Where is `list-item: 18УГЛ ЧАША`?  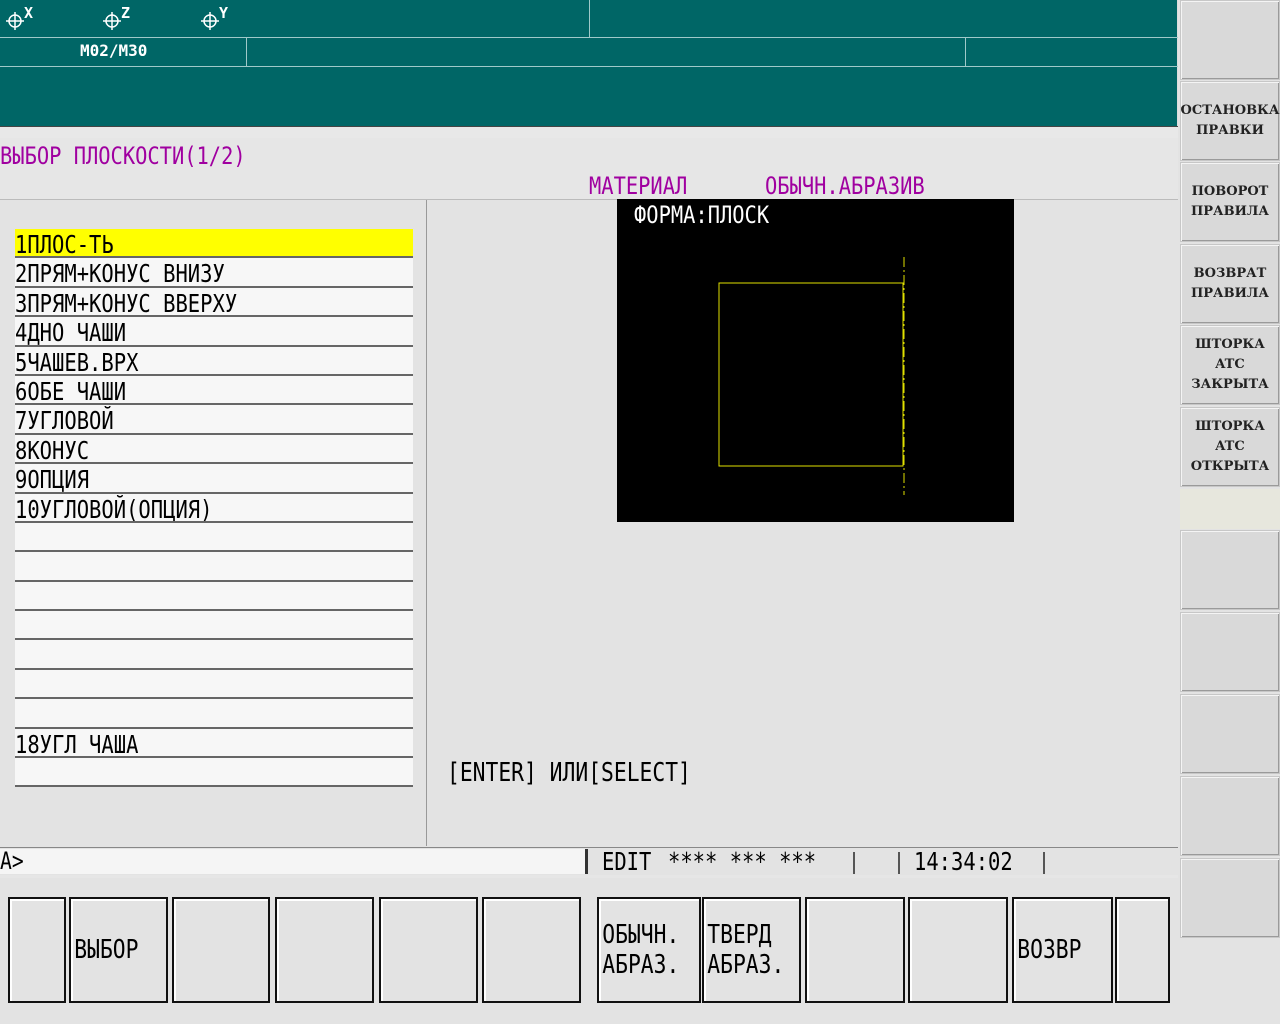
list-item: 18УГЛ ЧАША is located at coordinates (214, 743).